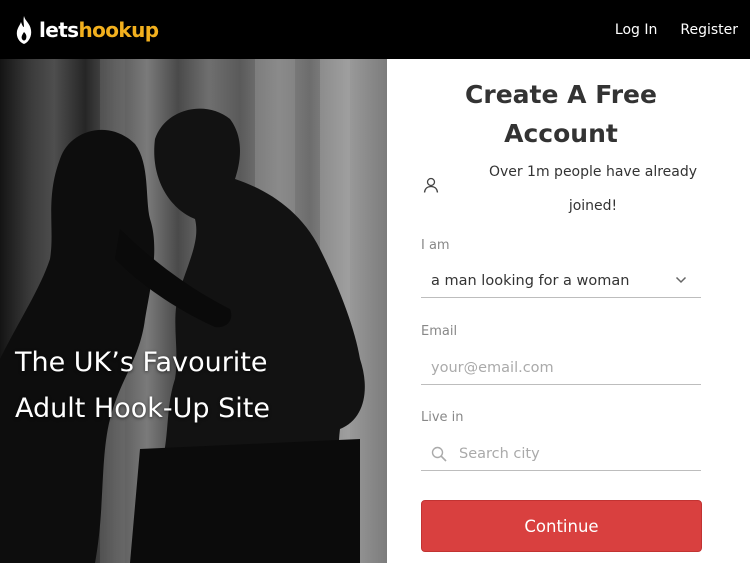 Image resolution: width=750 pixels, height=563 pixels. Describe the element at coordinates (709, 30) in the screenshot. I see `register-link: Register` at that location.